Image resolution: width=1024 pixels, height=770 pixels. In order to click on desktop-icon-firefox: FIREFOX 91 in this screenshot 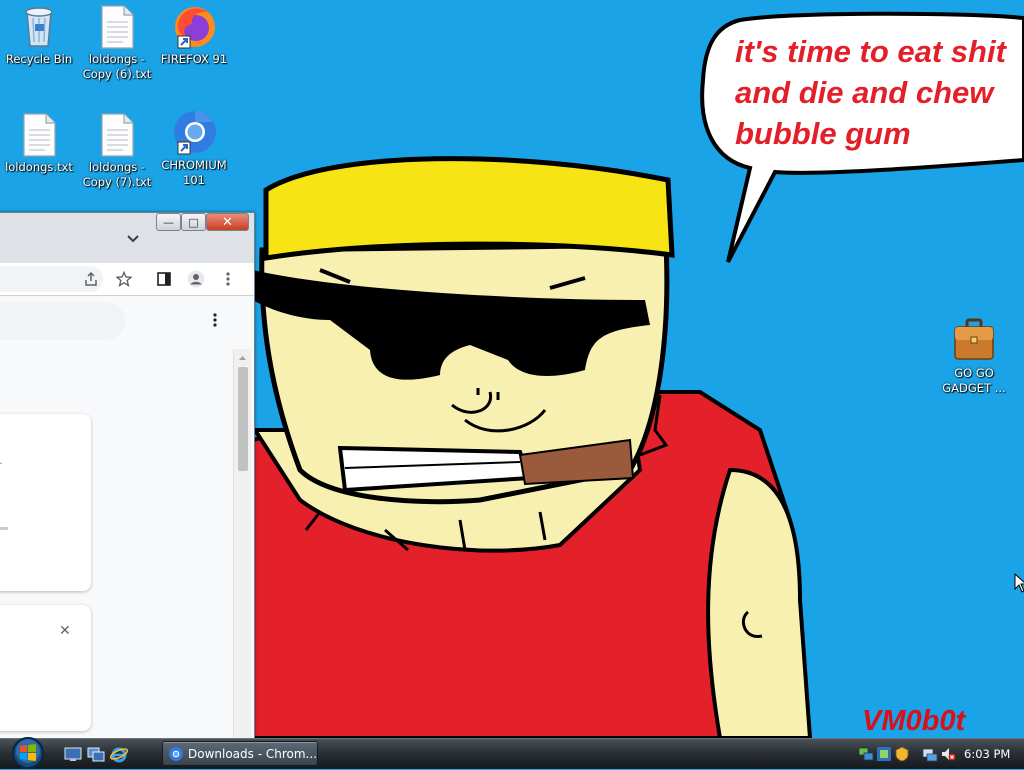, I will do `click(194, 34)`.